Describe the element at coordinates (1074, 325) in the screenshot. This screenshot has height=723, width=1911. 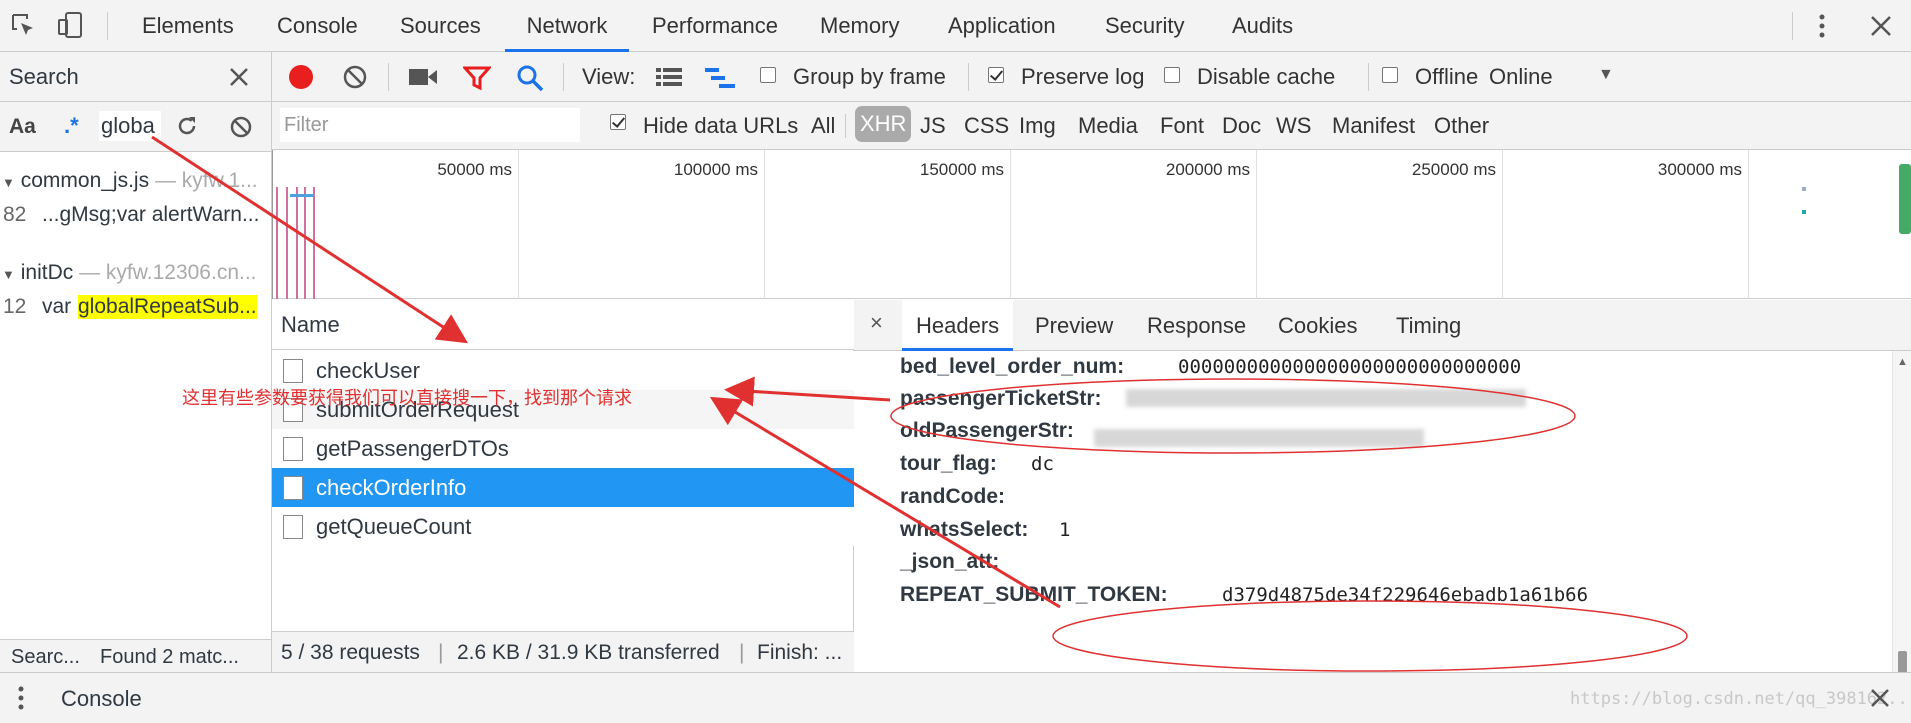
I see `detail-tab-preview: Preview` at that location.